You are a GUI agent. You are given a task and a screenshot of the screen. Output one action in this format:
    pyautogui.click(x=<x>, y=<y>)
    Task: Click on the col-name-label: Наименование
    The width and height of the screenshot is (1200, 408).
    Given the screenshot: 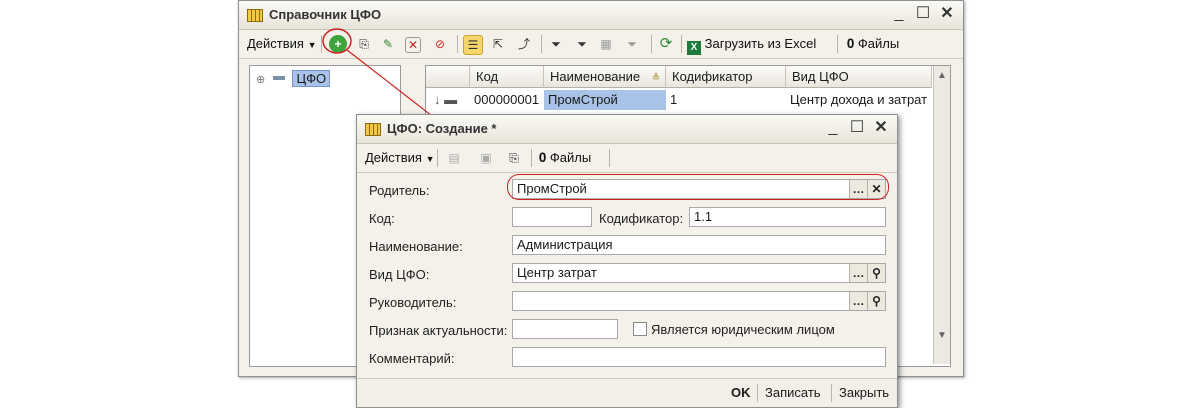 What is the action you would take?
    pyautogui.click(x=595, y=76)
    